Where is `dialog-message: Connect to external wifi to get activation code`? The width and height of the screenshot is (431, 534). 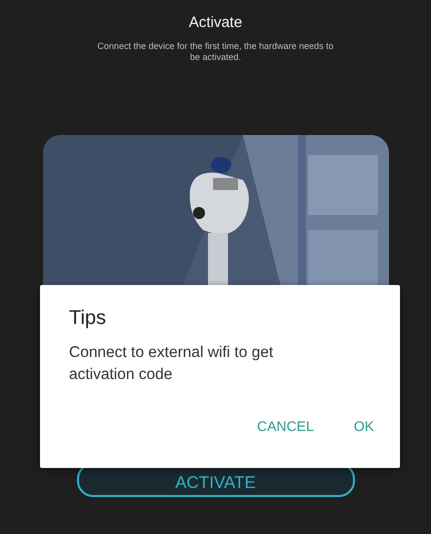
dialog-message: Connect to external wifi to get activation code is located at coordinates (171, 364).